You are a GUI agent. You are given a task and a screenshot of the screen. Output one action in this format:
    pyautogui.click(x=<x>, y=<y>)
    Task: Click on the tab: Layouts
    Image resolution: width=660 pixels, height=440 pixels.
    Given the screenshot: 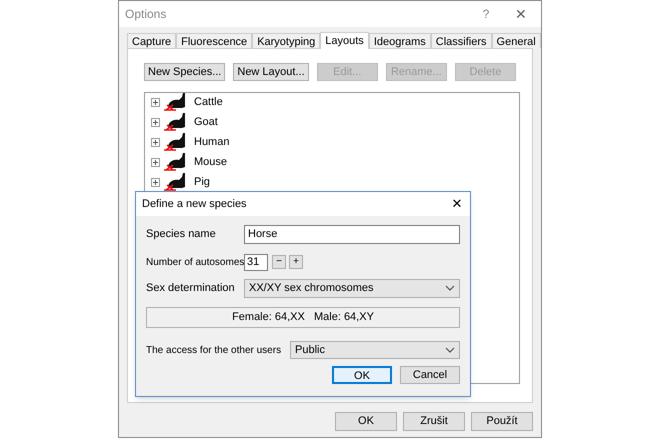 What is the action you would take?
    pyautogui.click(x=344, y=40)
    